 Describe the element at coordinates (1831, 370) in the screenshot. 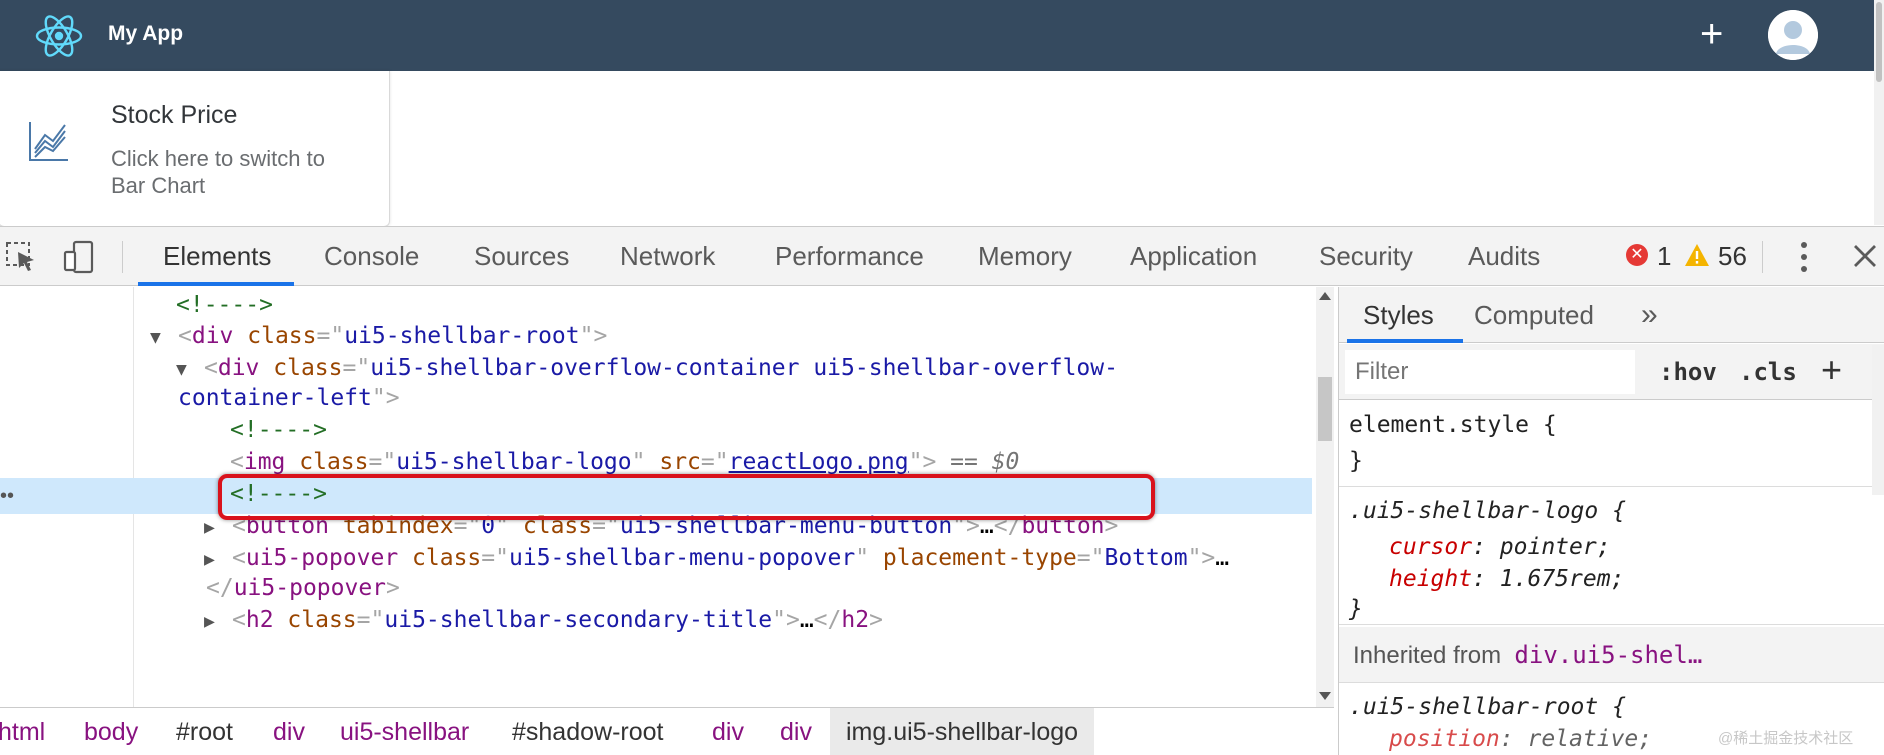

I see `new-style-rule-button: +` at that location.